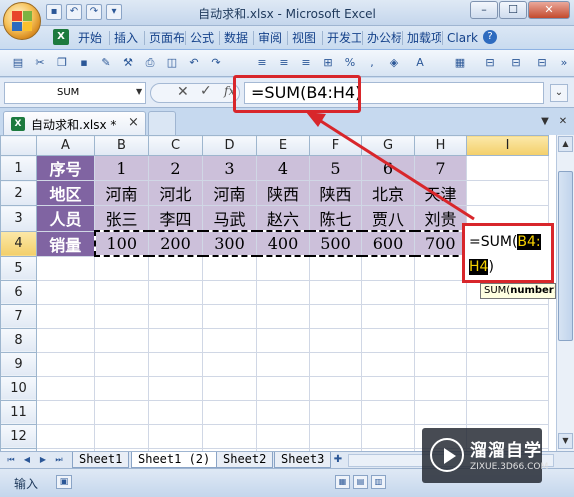 Image resolution: width=574 pixels, height=497 pixels. What do you see at coordinates (150, 63) in the screenshot?
I see `print-icon: ⎙` at bounding box center [150, 63].